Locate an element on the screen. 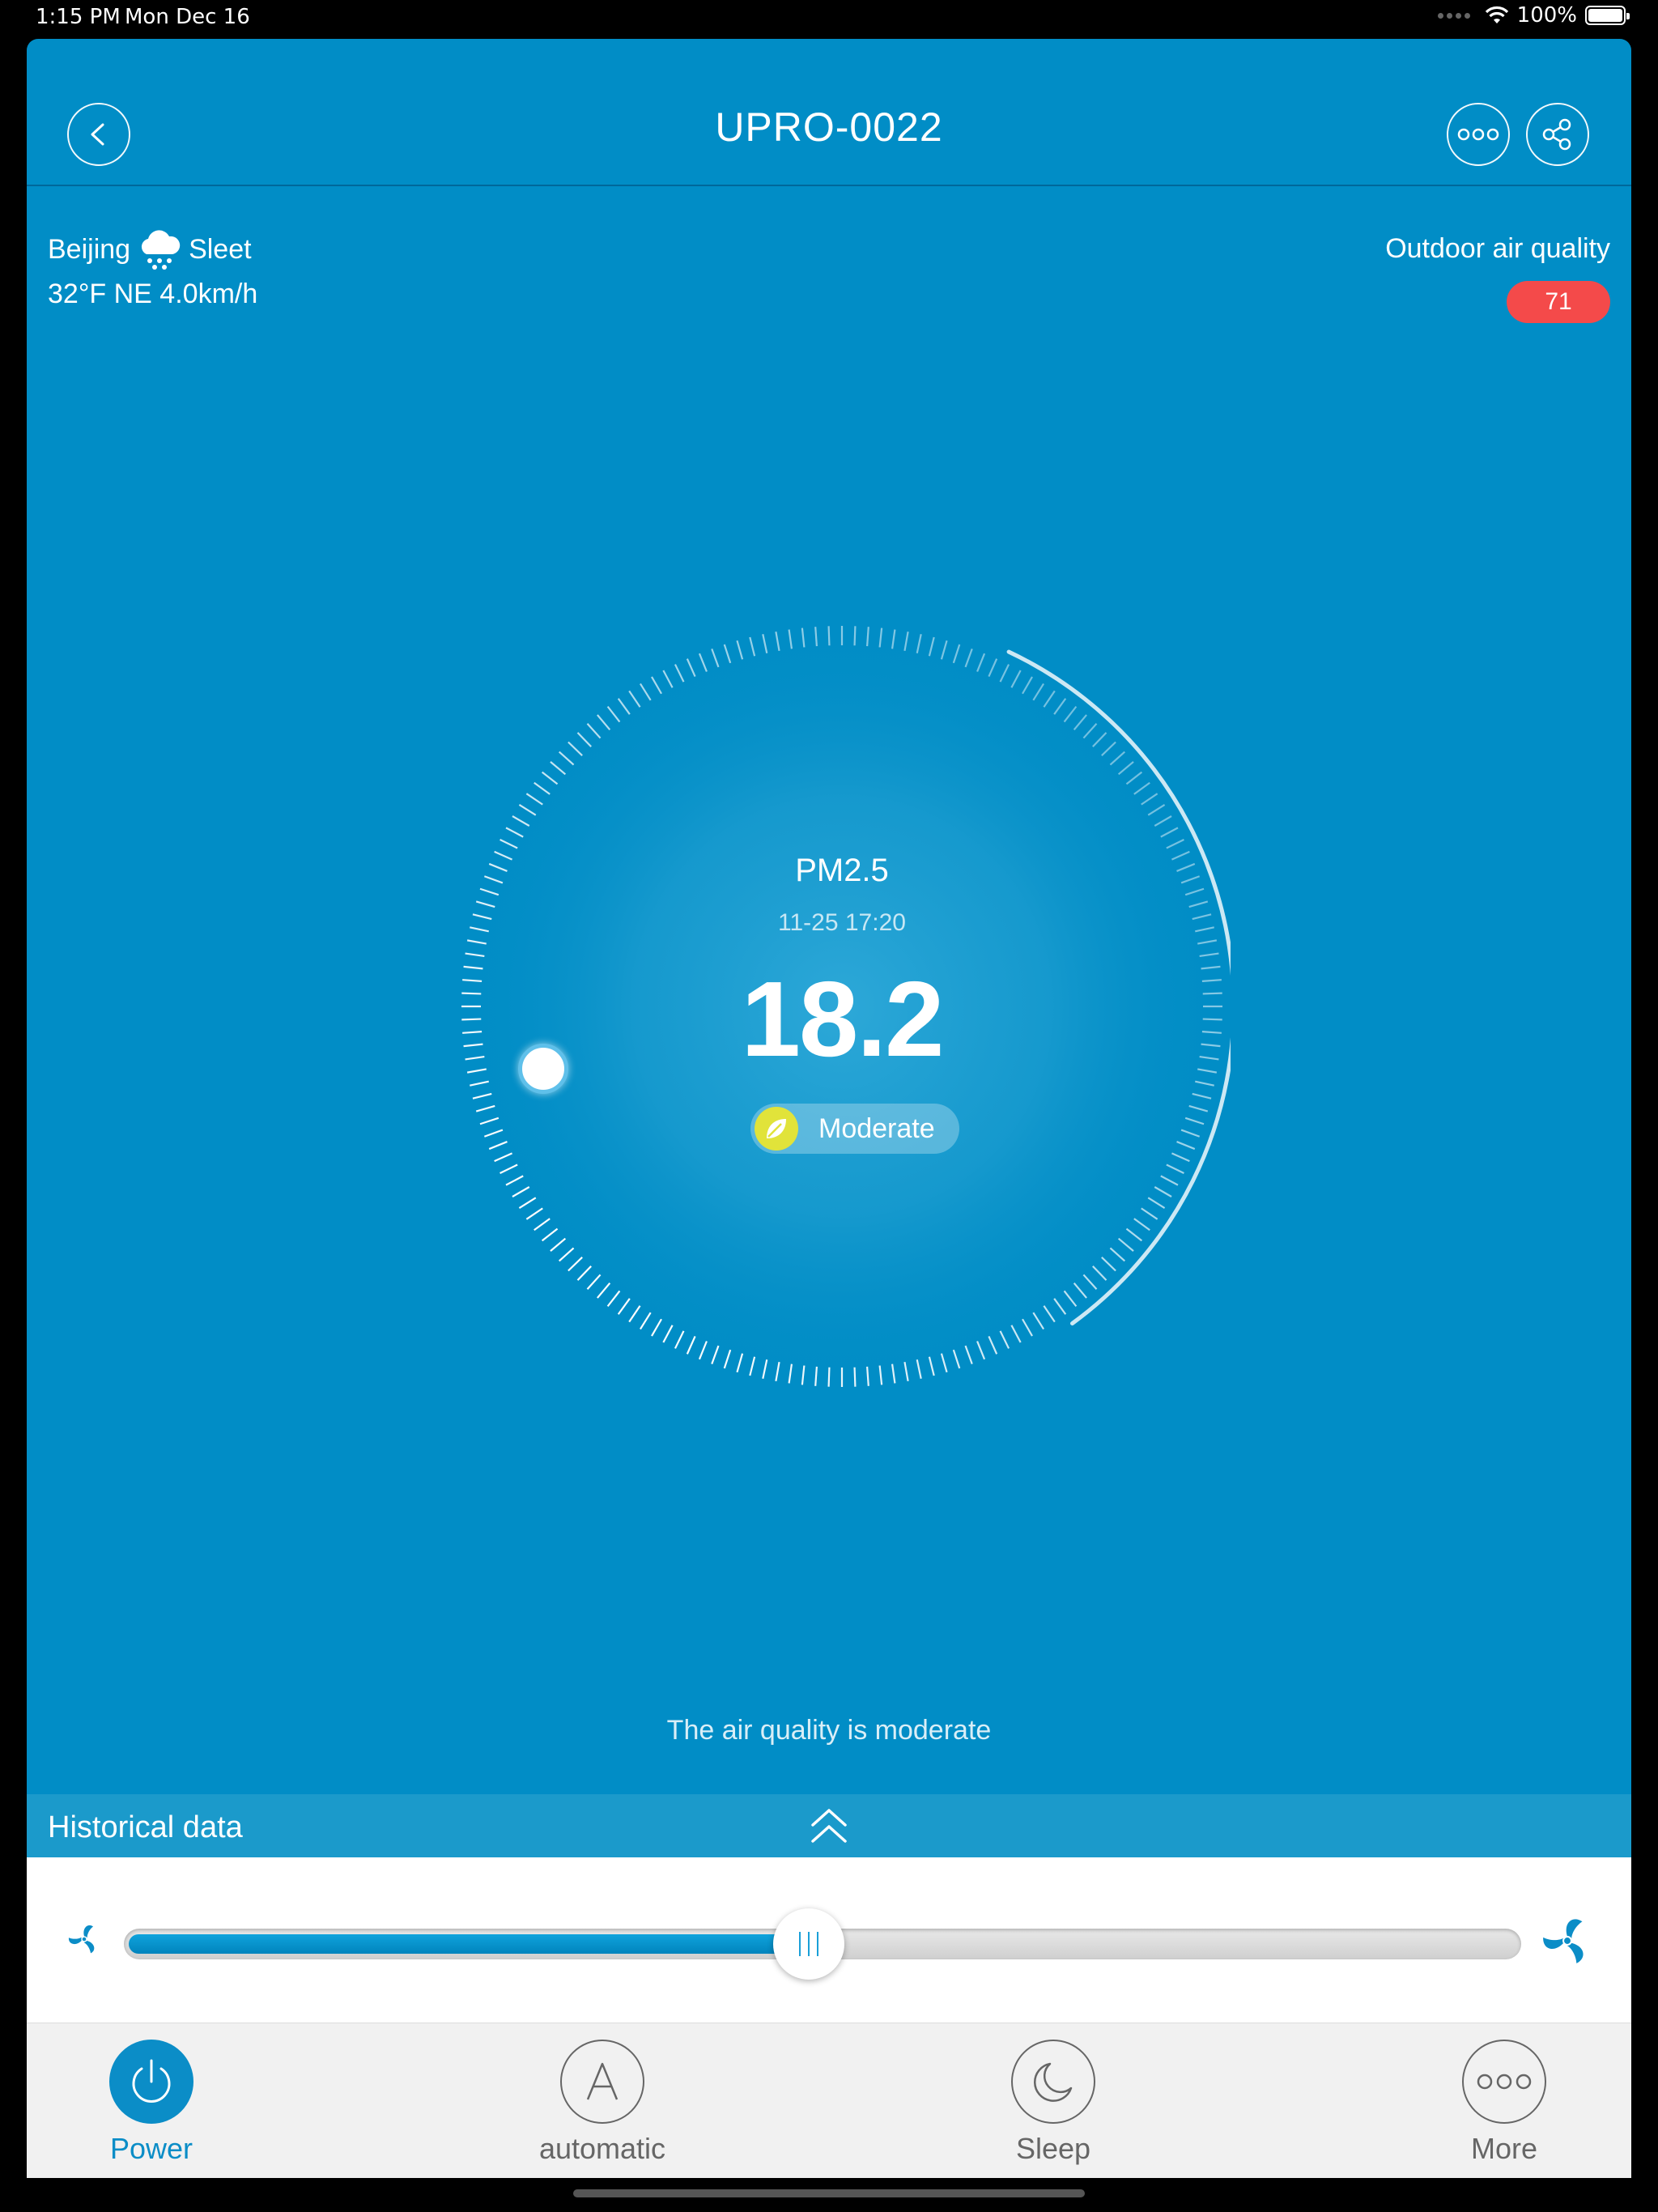  historical-data-bar: Historical data is located at coordinates (829, 1826).